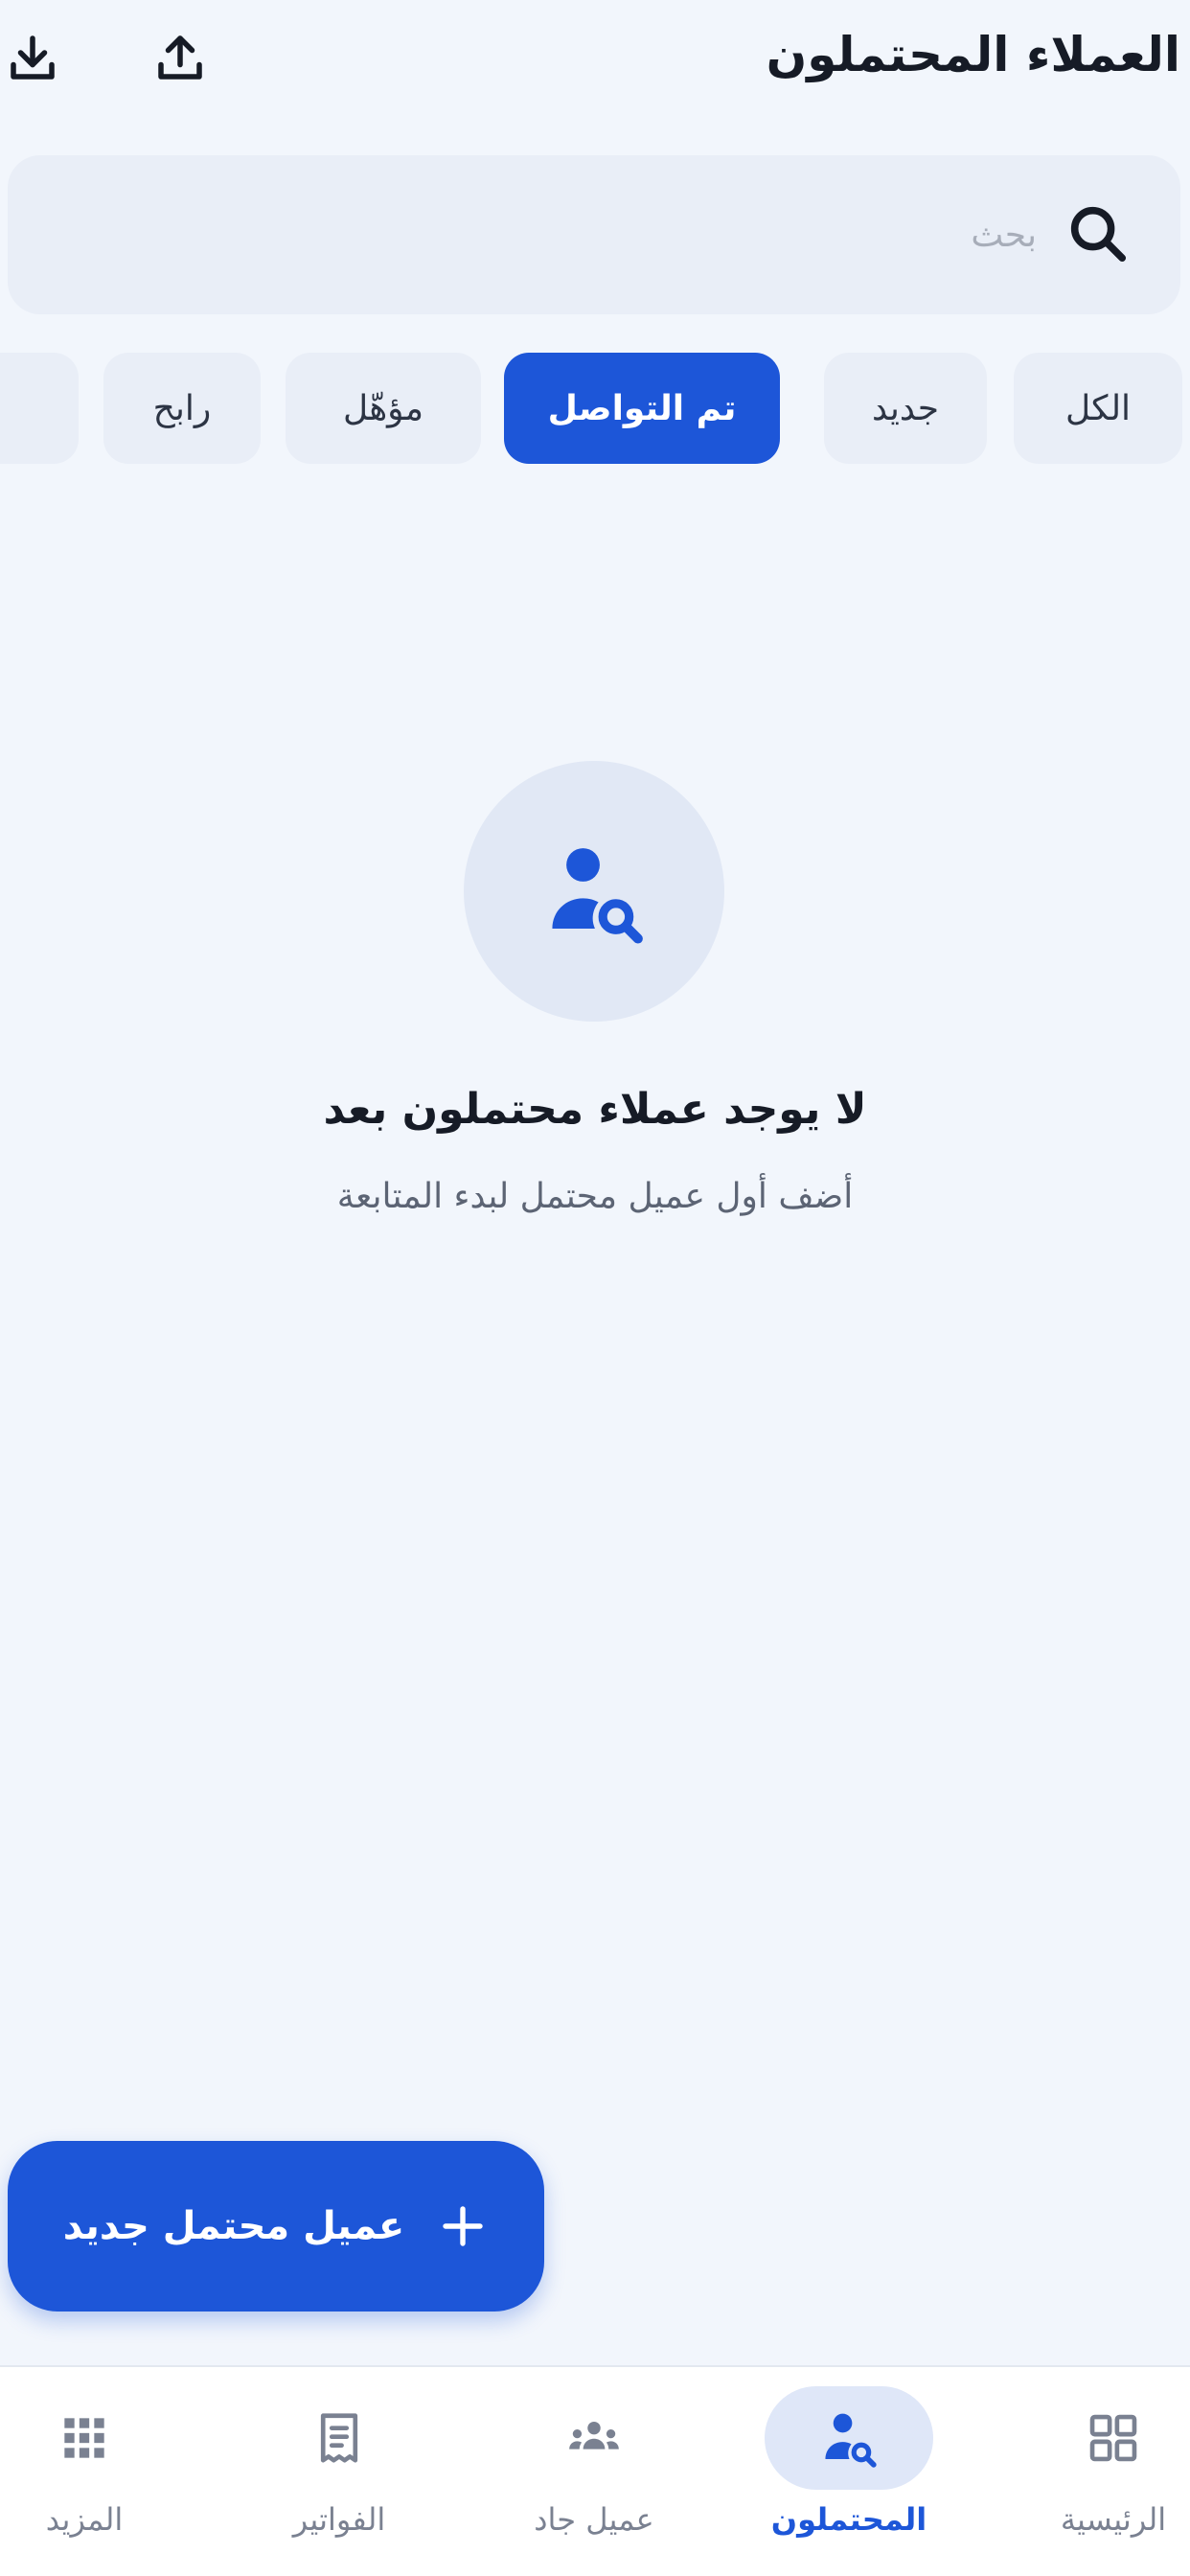  I want to click on nav-more: المزيد, so click(95, 2471).